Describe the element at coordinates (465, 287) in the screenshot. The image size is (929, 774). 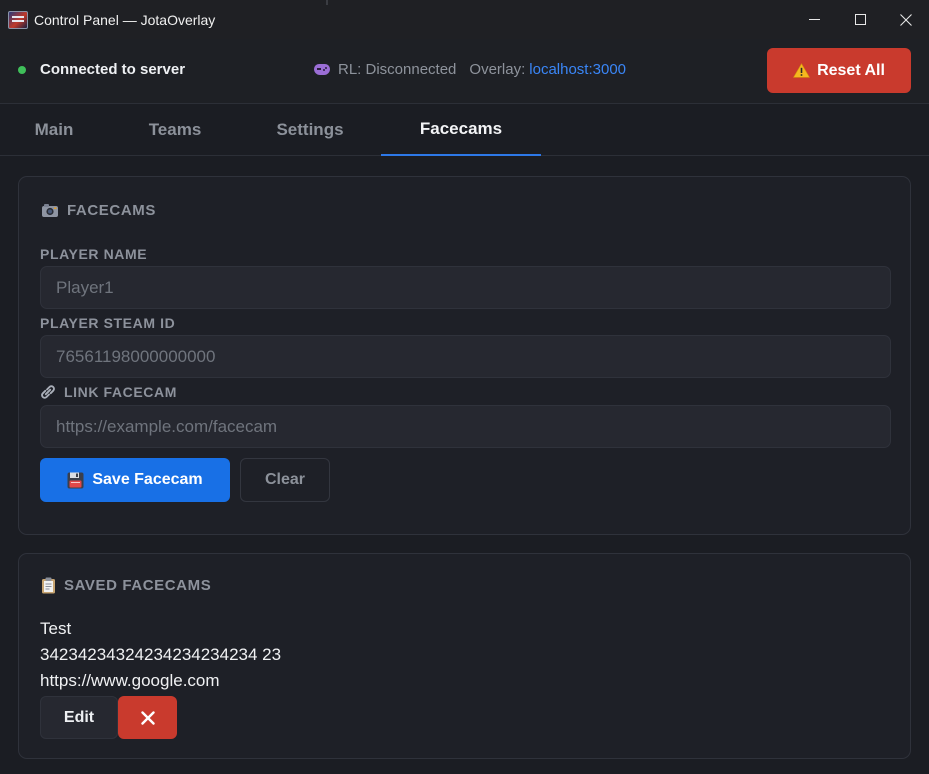
I see `player-name-input` at that location.